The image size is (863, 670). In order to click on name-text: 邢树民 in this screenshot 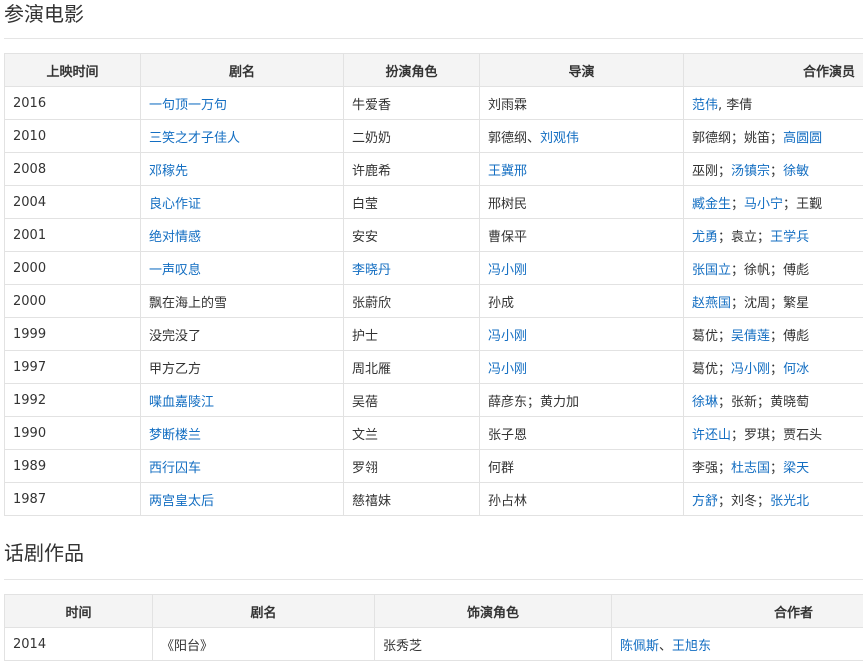, I will do `click(508, 204)`.